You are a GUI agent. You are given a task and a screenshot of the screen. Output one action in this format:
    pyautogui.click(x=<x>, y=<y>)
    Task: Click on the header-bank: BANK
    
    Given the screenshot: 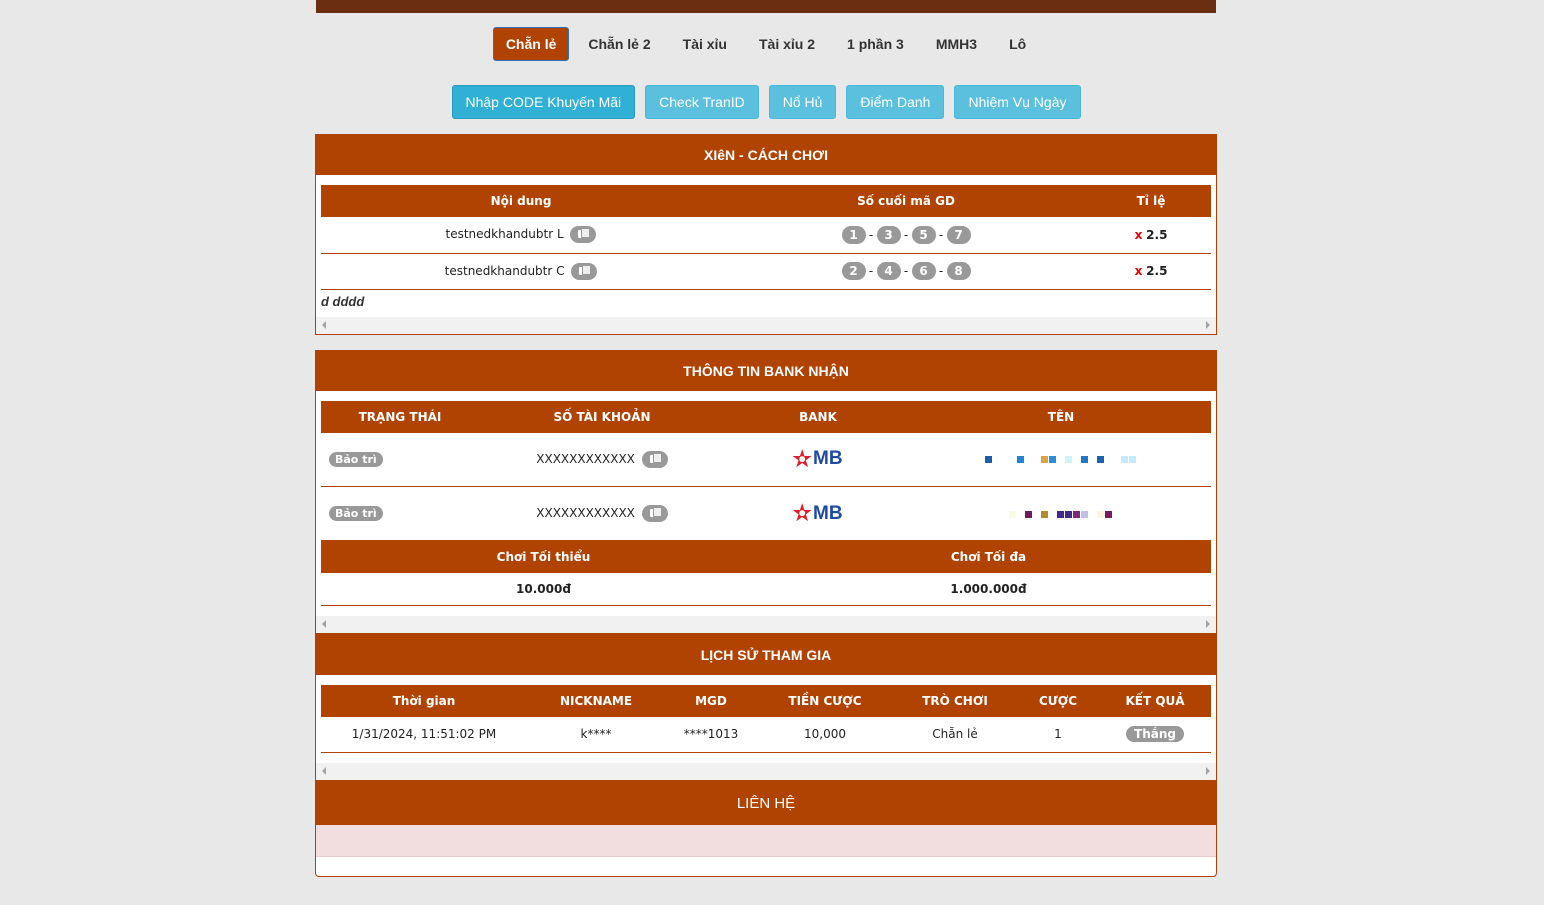 What is the action you would take?
    pyautogui.click(x=818, y=416)
    